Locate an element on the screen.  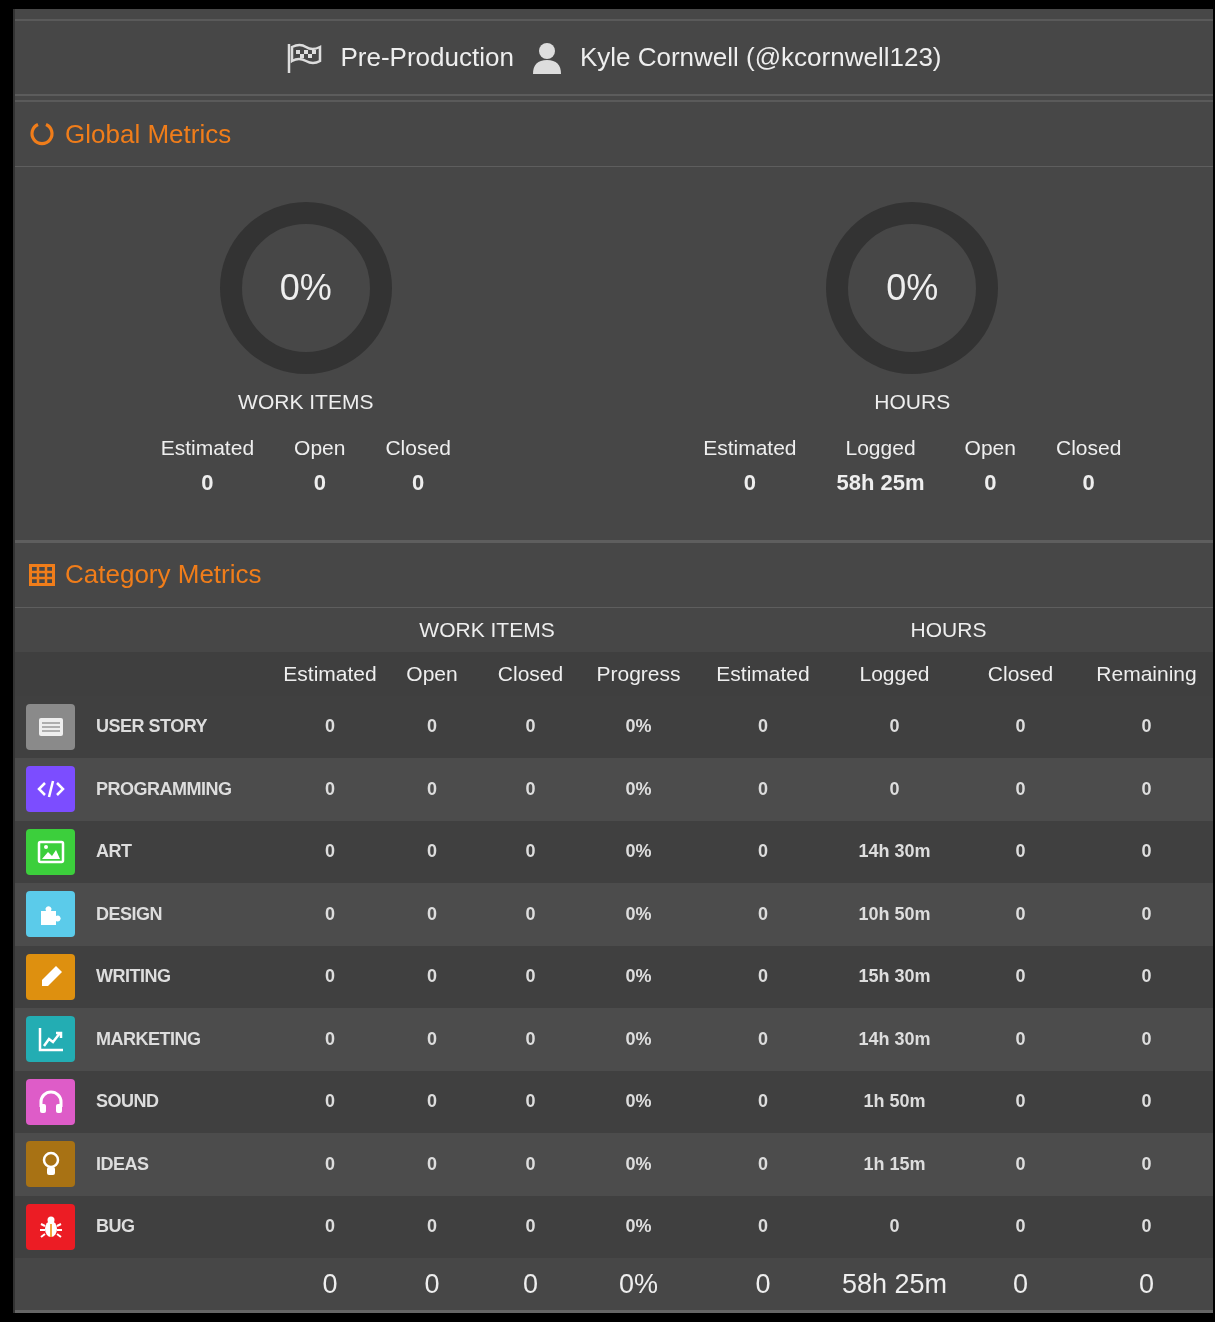
category-name: ART is located at coordinates (114, 852).